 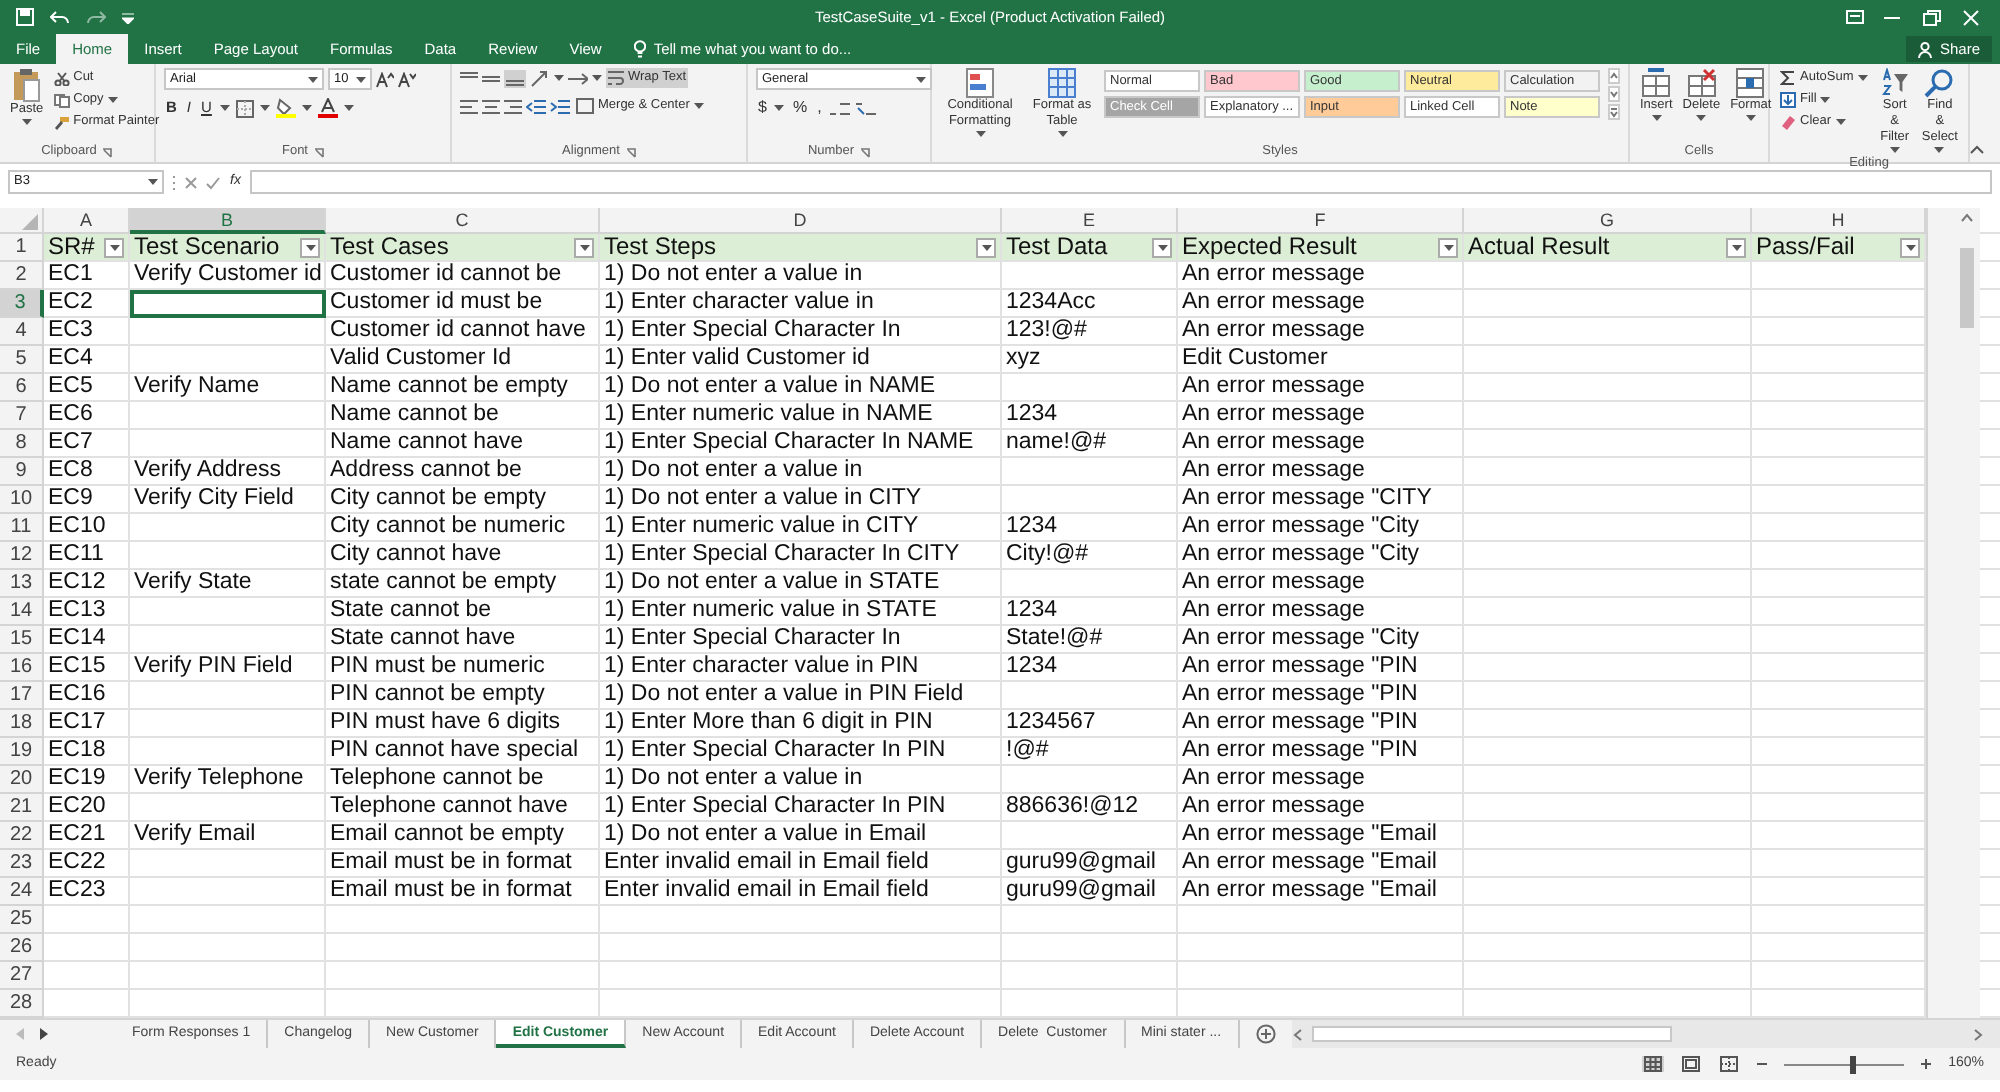 I want to click on row-header: 24, so click(x=22, y=892).